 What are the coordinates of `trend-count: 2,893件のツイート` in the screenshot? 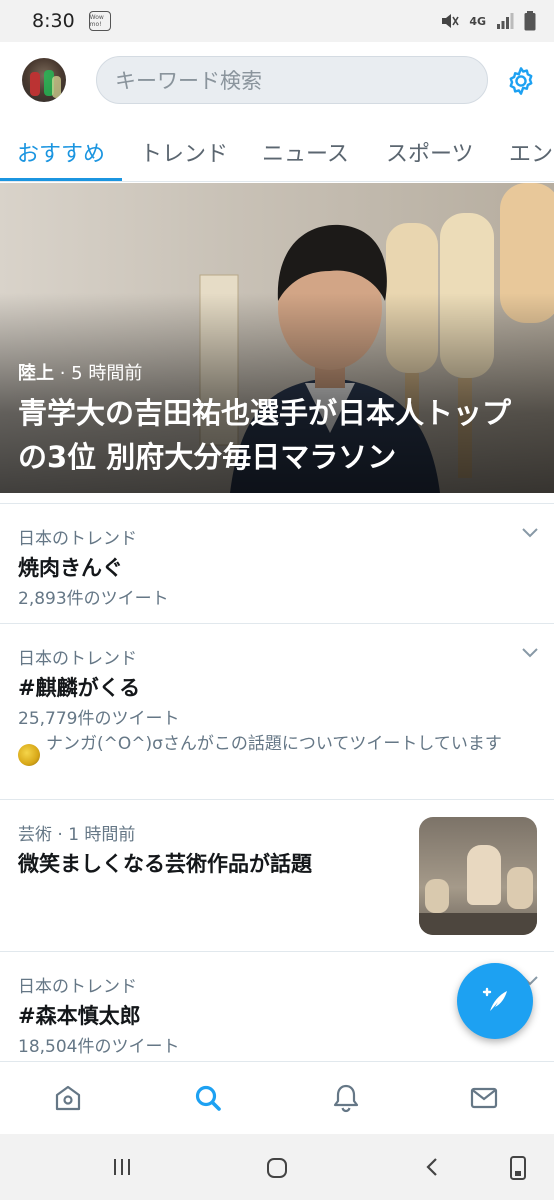 It's located at (93, 599).